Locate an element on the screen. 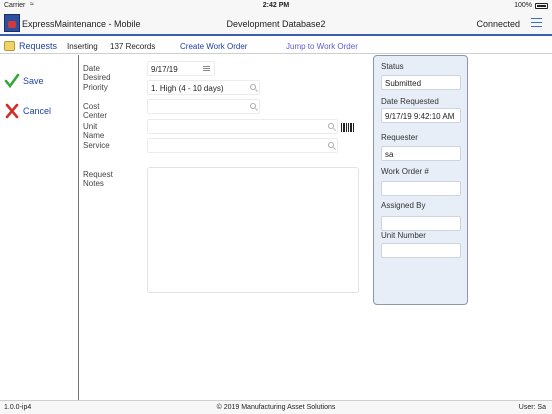 The width and height of the screenshot is (552, 414). service-label: Service is located at coordinates (96, 145).